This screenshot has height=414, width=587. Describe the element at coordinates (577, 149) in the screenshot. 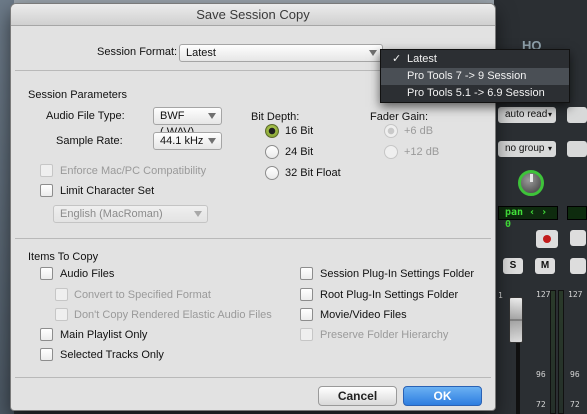

I see `group-selector-right` at that location.